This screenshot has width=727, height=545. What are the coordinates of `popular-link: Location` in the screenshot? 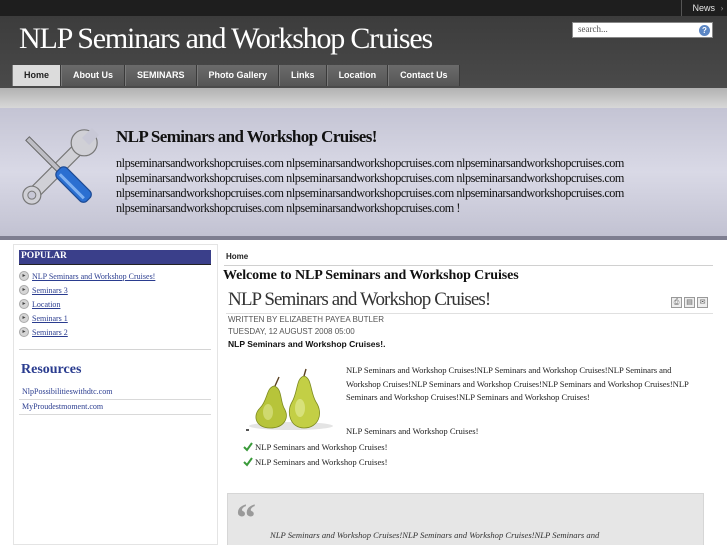 It's located at (46, 304).